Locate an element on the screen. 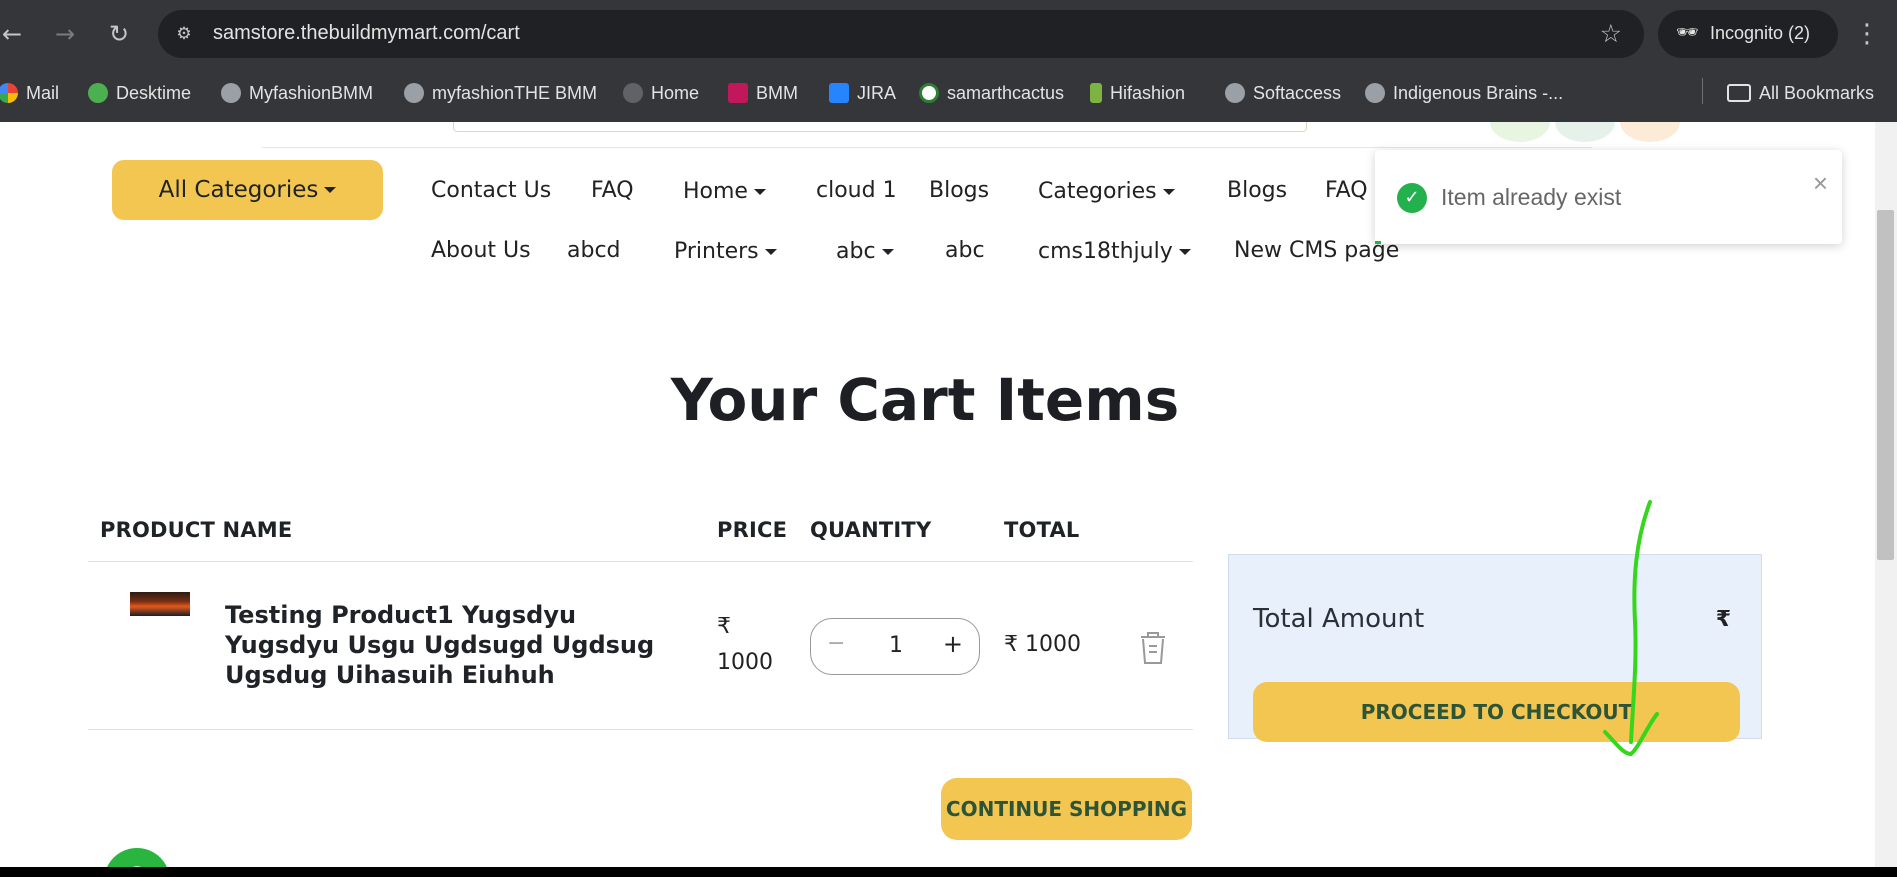 The width and height of the screenshot is (1897, 877). nav-abcd: abcd is located at coordinates (594, 250).